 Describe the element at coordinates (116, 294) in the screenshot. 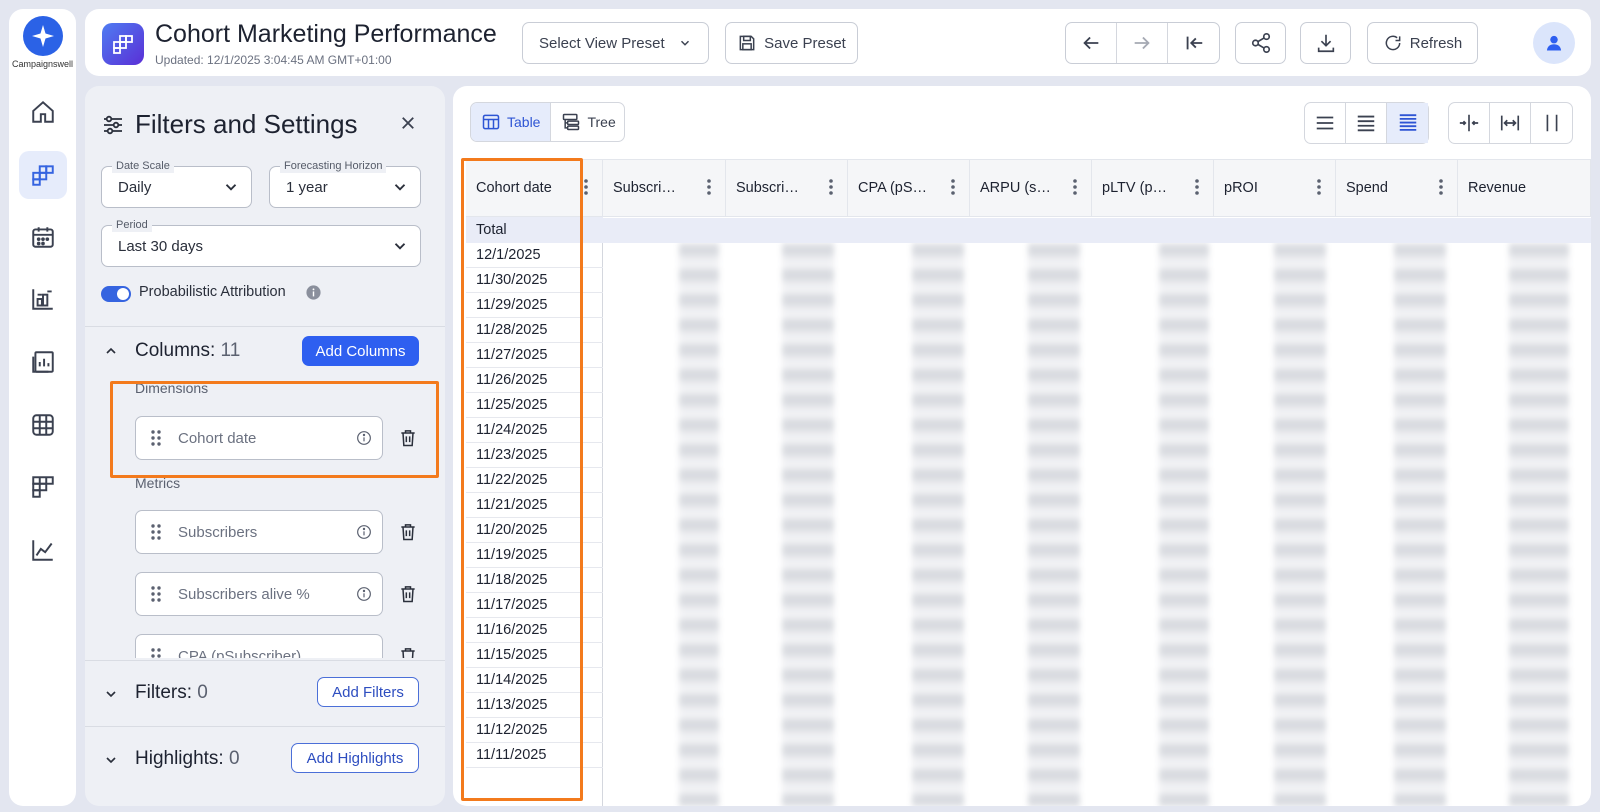

I see `probabilistic-attribution-toggle` at that location.